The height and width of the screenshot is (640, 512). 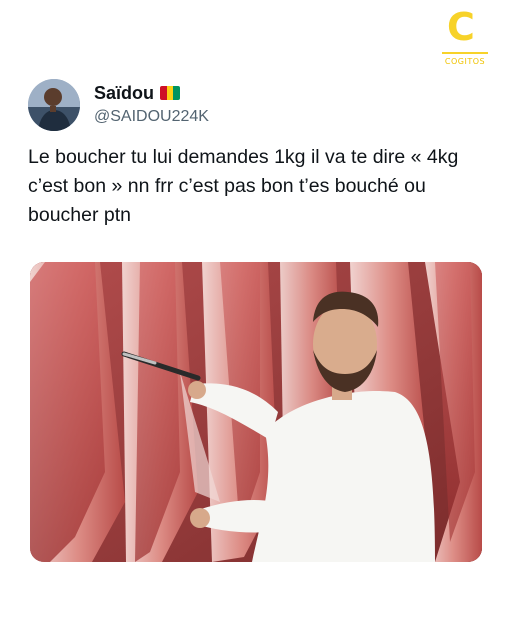 I want to click on avatar, so click(x=54, y=105).